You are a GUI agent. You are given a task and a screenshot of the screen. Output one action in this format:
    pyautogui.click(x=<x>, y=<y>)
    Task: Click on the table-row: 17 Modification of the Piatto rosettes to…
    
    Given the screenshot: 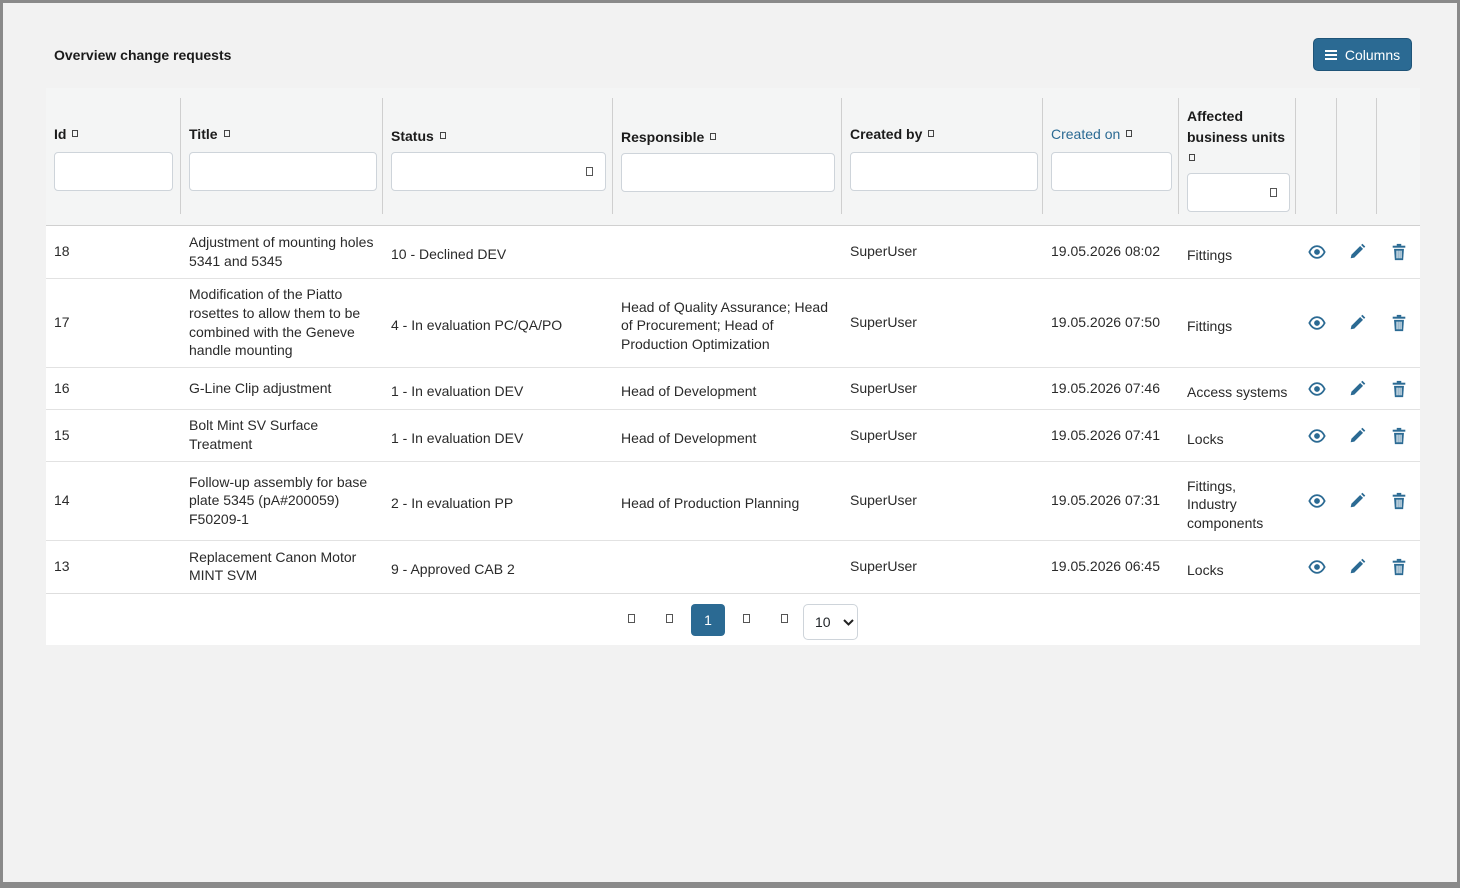 What is the action you would take?
    pyautogui.click(x=733, y=322)
    